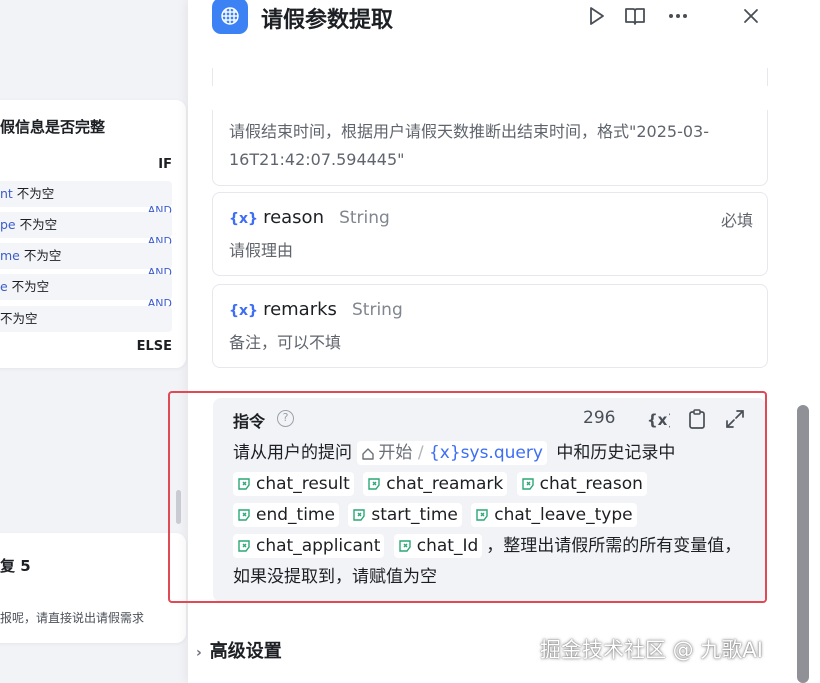 Image resolution: width=820 pixels, height=683 pixels. Describe the element at coordinates (596, 16) in the screenshot. I see `run-icon` at that location.